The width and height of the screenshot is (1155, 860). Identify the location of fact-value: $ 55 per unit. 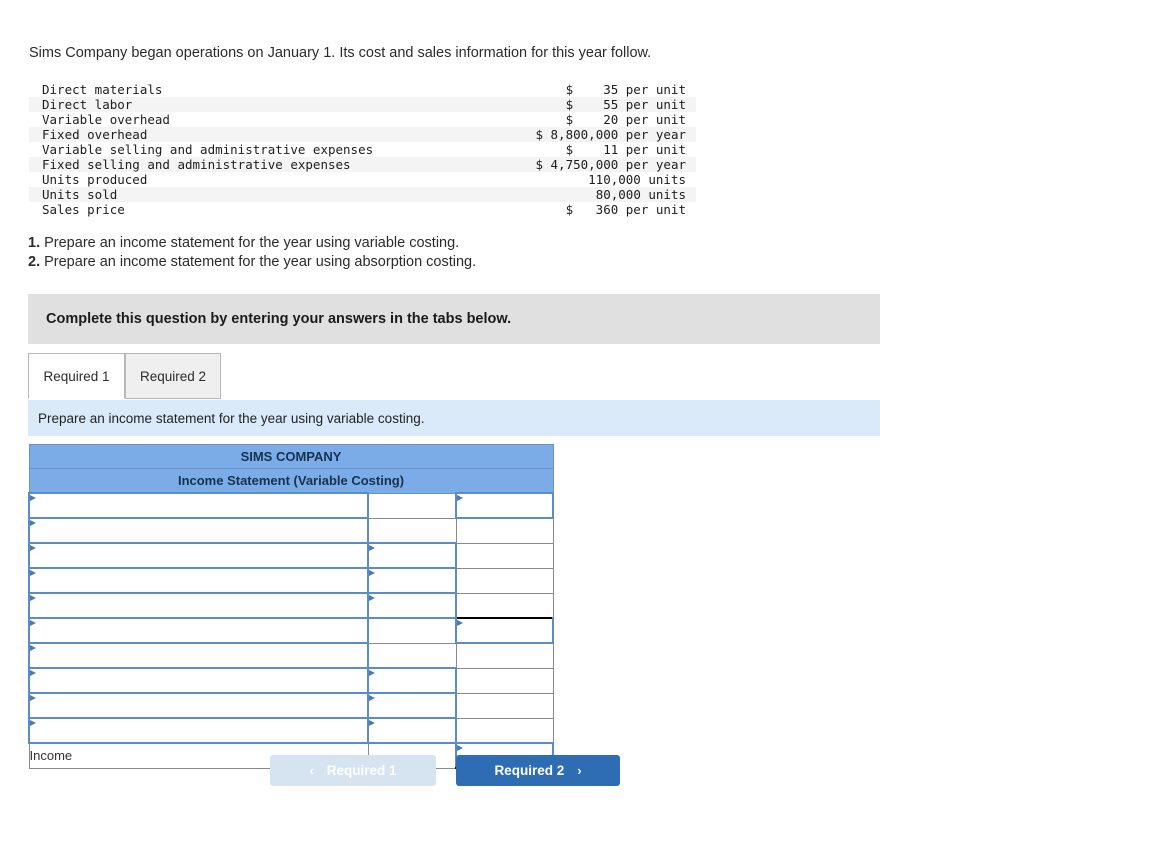
(625, 104).